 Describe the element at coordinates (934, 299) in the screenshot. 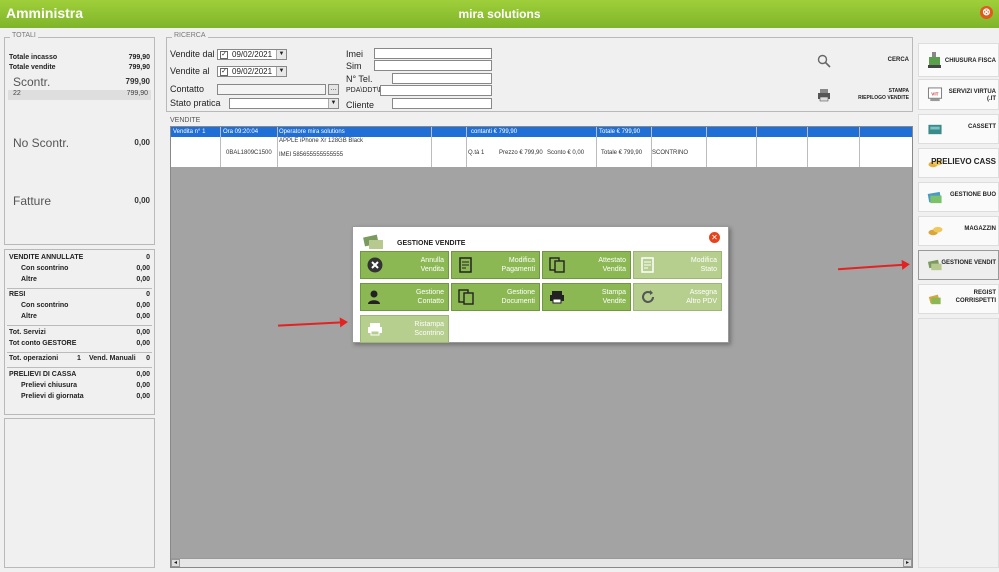

I see `register-icon` at that location.